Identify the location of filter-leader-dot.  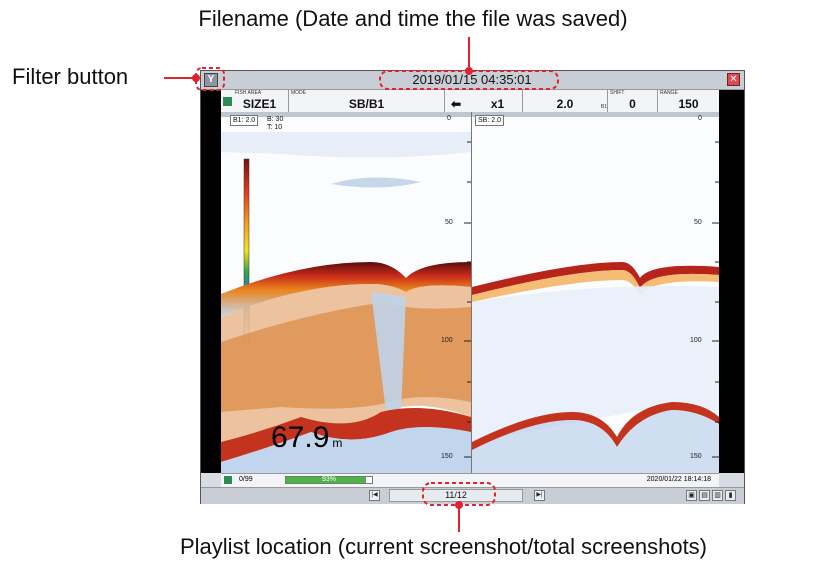
(196, 78).